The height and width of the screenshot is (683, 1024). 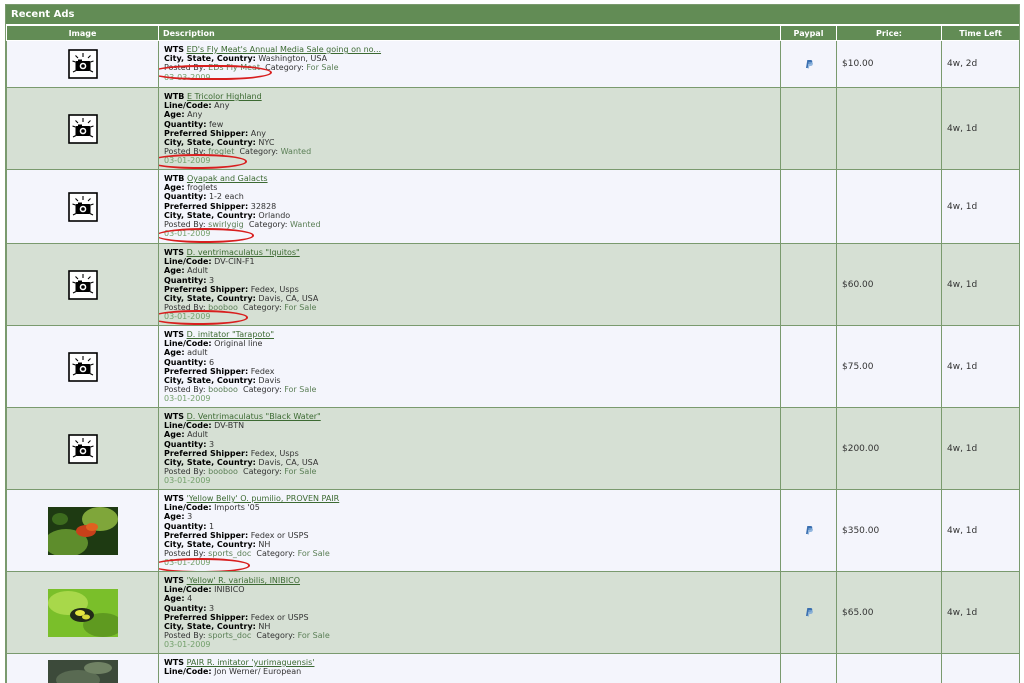 What do you see at coordinates (230, 334) in the screenshot?
I see `ad-title-link: D. imitator "Tarapoto"` at bounding box center [230, 334].